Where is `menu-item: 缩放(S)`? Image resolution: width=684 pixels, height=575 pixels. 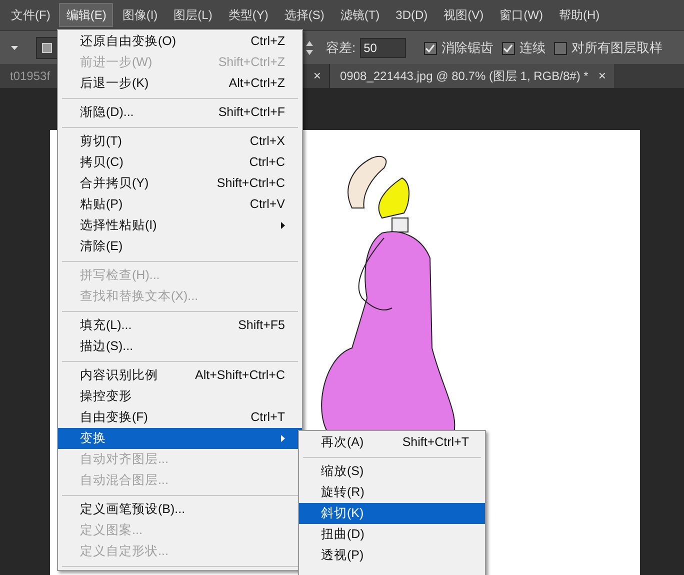
menu-item: 缩放(S) is located at coordinates (392, 471).